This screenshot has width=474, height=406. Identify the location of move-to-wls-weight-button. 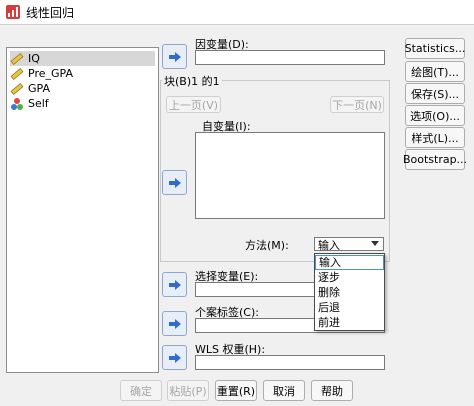
(174, 357).